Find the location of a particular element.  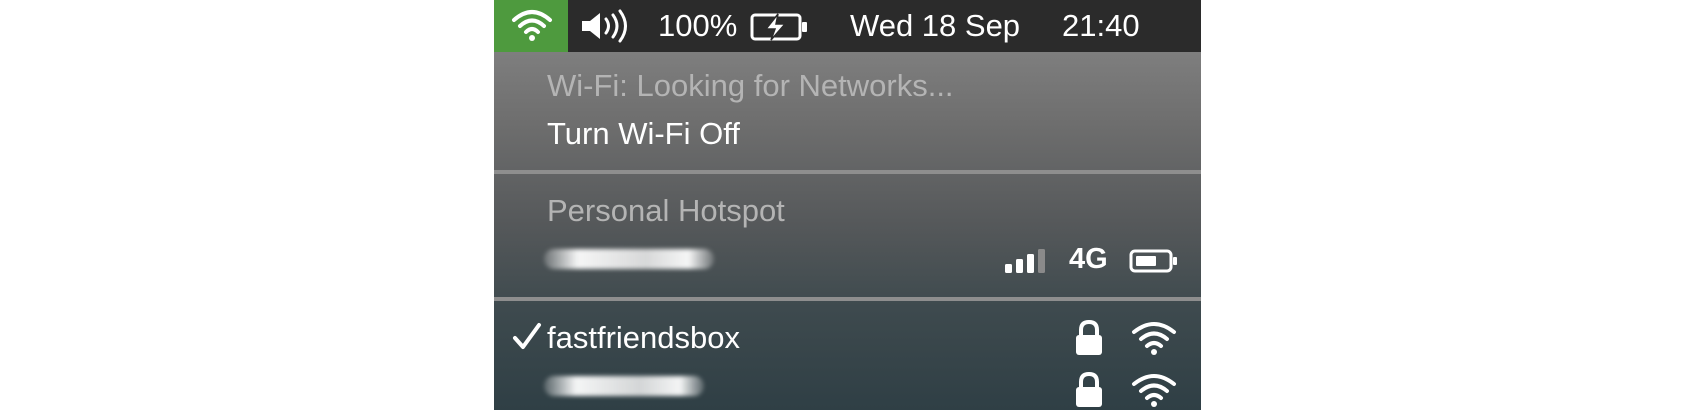

menubar-date: Wed 18 Sep is located at coordinates (935, 26).